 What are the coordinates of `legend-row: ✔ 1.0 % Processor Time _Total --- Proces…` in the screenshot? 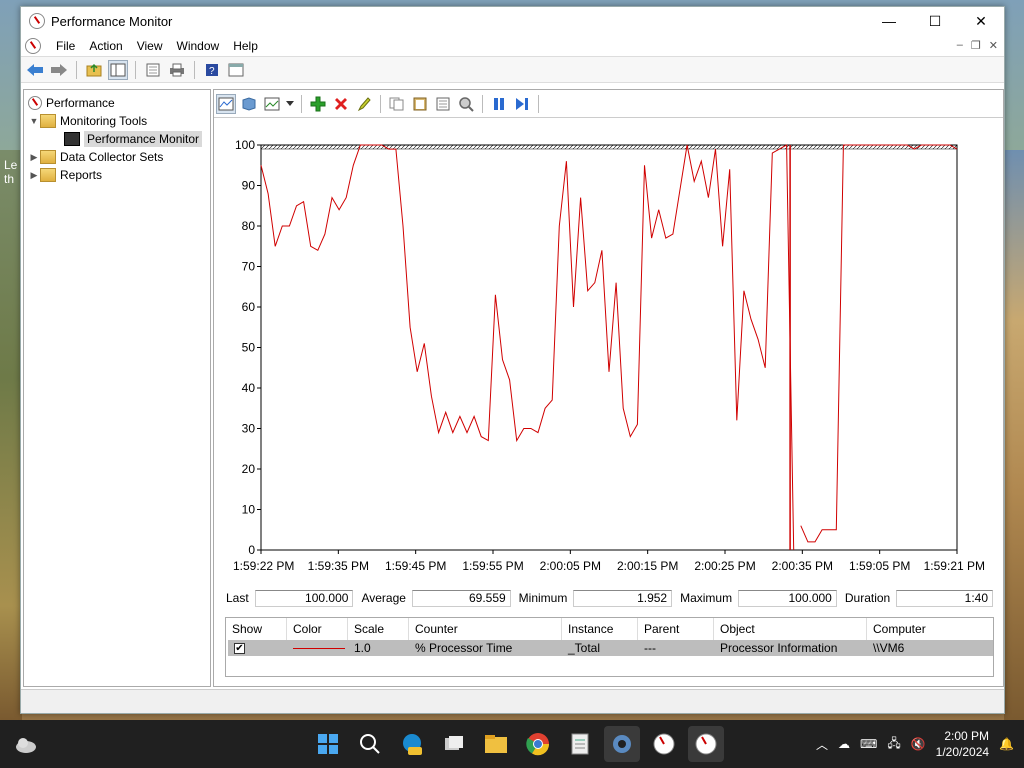 It's located at (610, 648).